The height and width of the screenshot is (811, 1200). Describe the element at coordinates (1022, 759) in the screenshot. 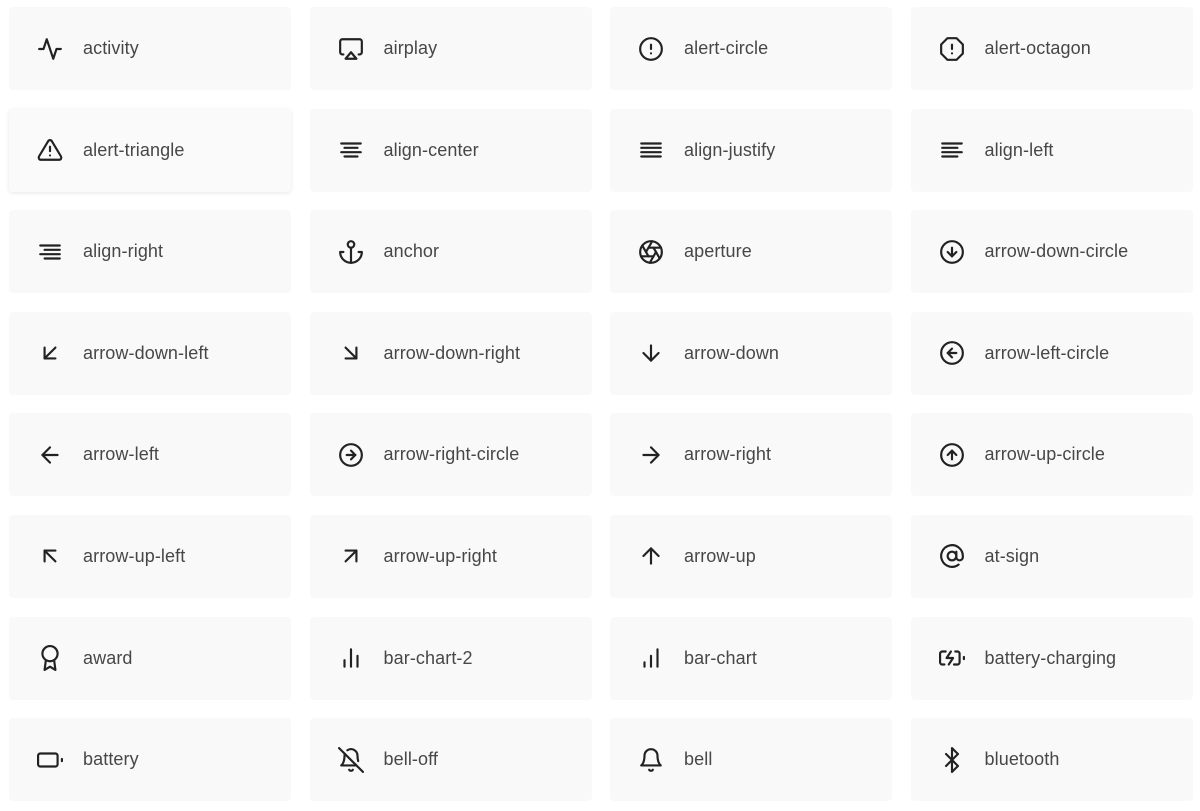

I see `icon-label: bluetooth` at that location.